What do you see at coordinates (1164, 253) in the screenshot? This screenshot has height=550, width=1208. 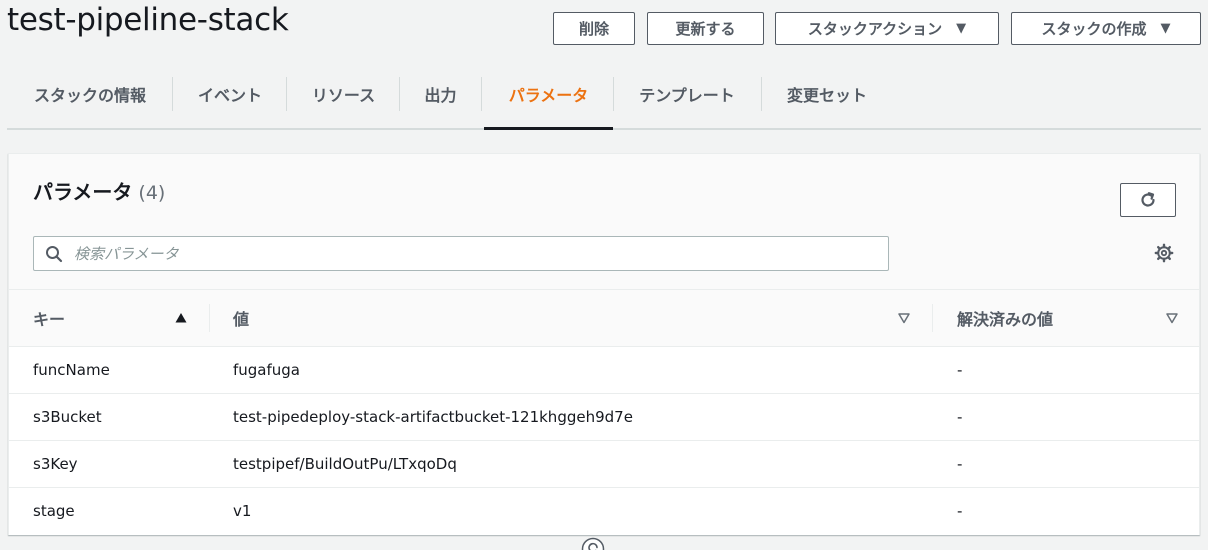 I see `settings-gear-icon` at bounding box center [1164, 253].